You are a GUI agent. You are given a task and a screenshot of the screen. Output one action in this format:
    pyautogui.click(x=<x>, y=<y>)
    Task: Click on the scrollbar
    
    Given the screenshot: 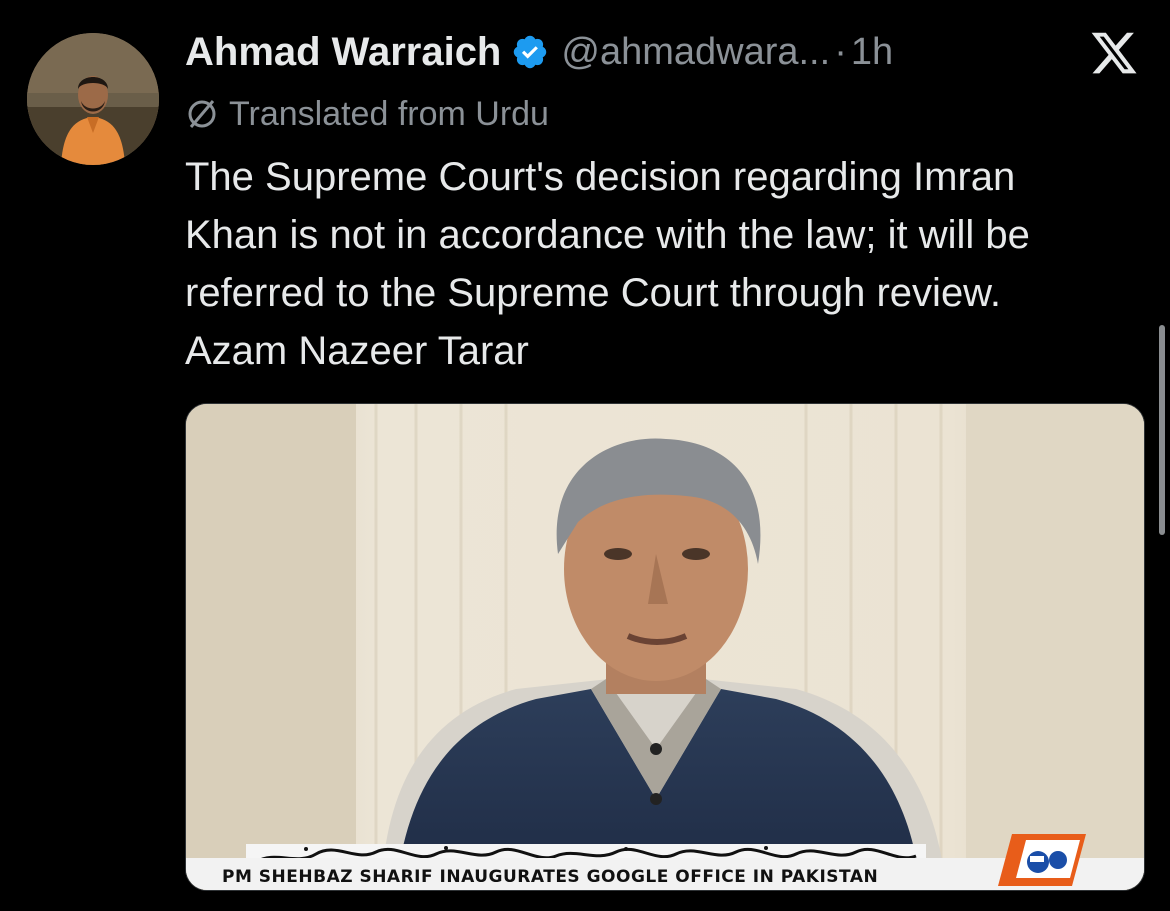 What is the action you would take?
    pyautogui.click(x=1162, y=430)
    